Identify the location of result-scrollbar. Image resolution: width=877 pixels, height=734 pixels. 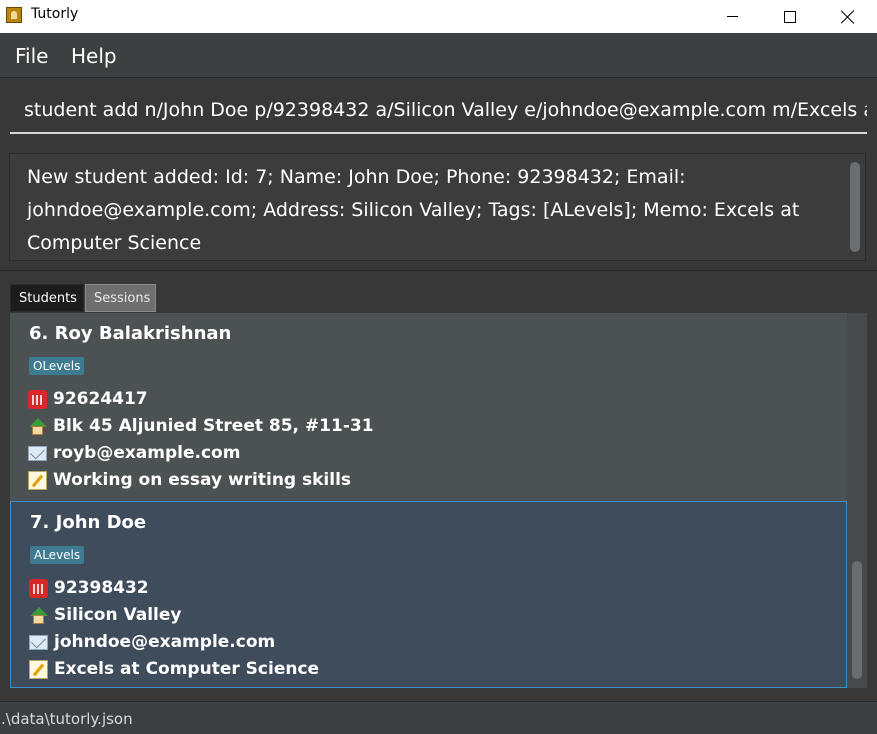
(855, 207).